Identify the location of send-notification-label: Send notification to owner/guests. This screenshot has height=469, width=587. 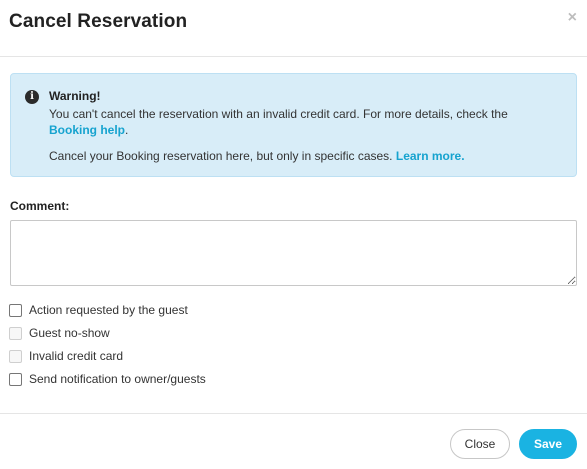
(117, 379).